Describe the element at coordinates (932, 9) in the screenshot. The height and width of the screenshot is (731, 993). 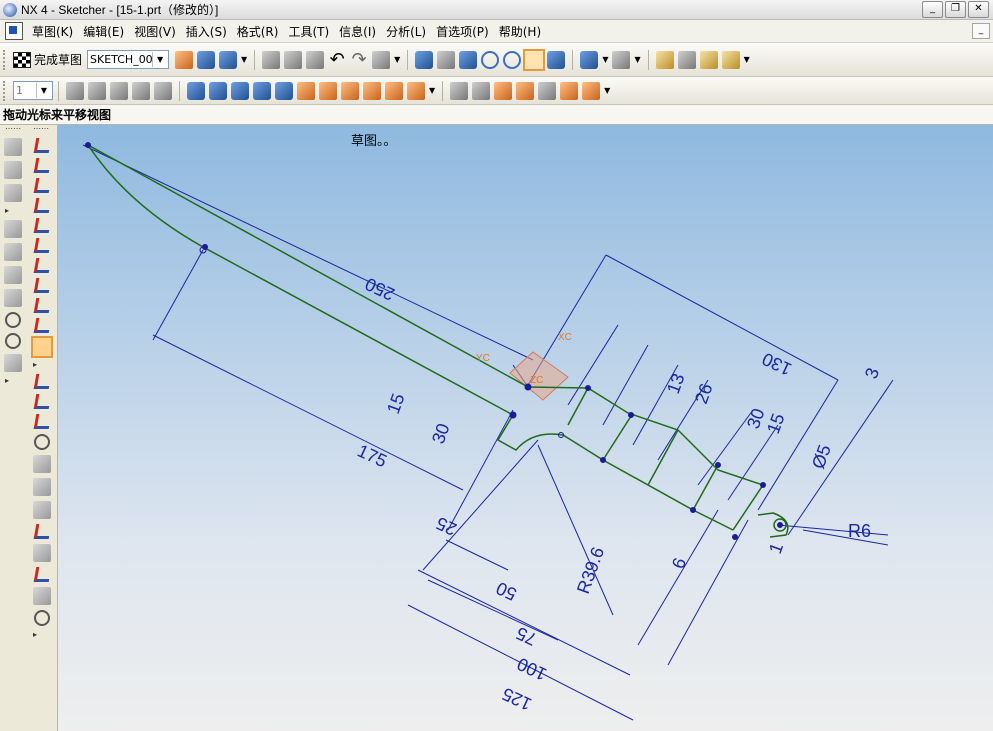
I see `minimize-button: _` at that location.